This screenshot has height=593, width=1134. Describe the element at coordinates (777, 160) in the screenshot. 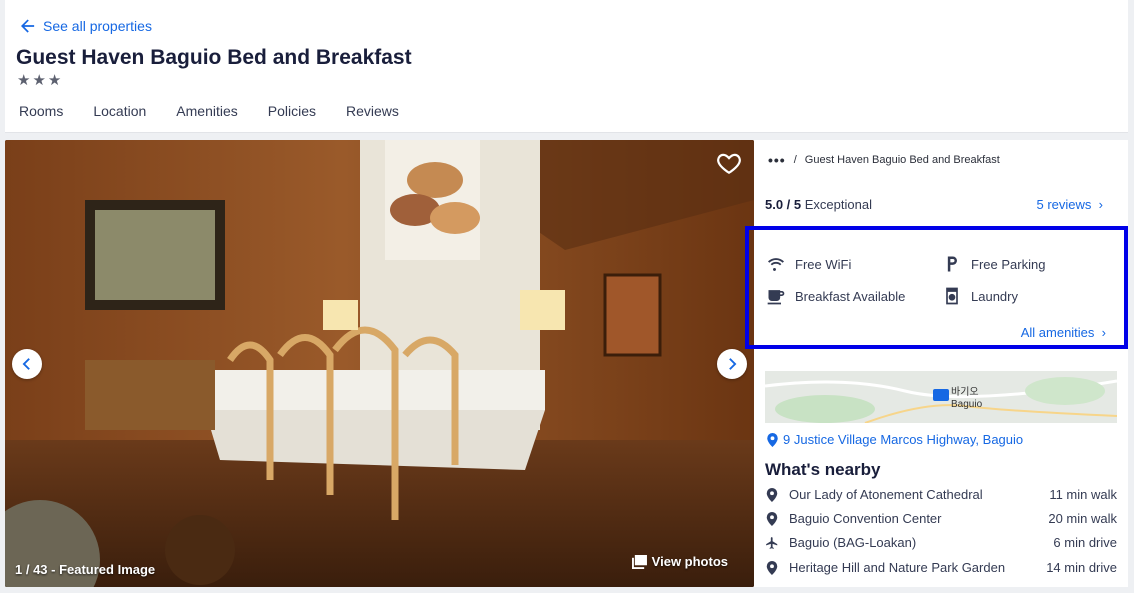

I see `breadcrumb-more-icon: •••` at that location.